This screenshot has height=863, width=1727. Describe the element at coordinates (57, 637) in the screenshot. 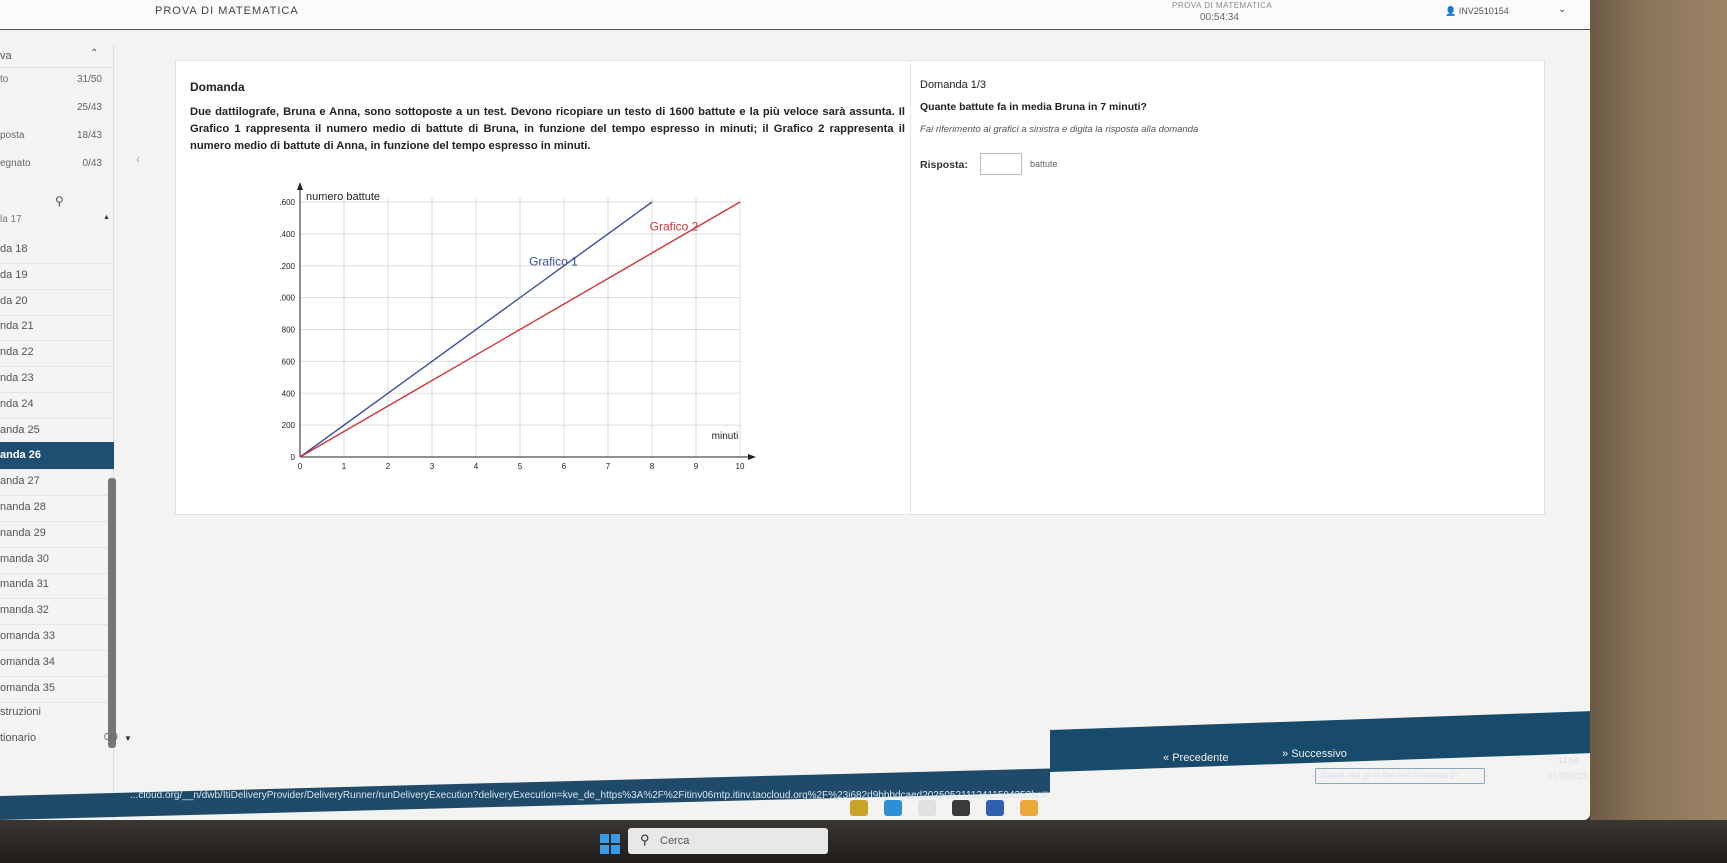

I see `sidebar-item-question: omanda 33` at that location.